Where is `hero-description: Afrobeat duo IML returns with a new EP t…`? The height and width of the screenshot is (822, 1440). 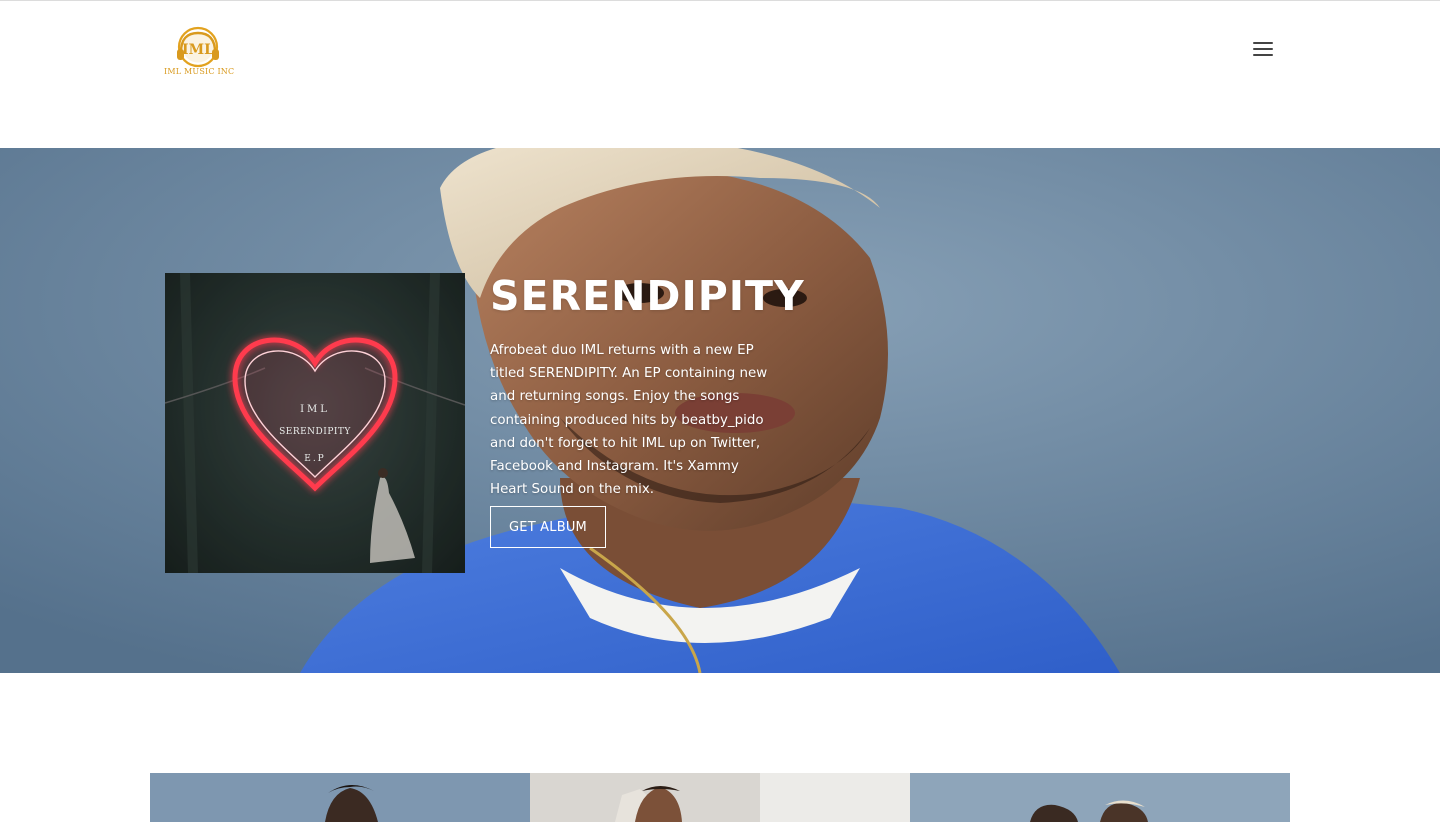
hero-description: Afrobeat duo IML returns with a new EP t… is located at coordinates (629, 420).